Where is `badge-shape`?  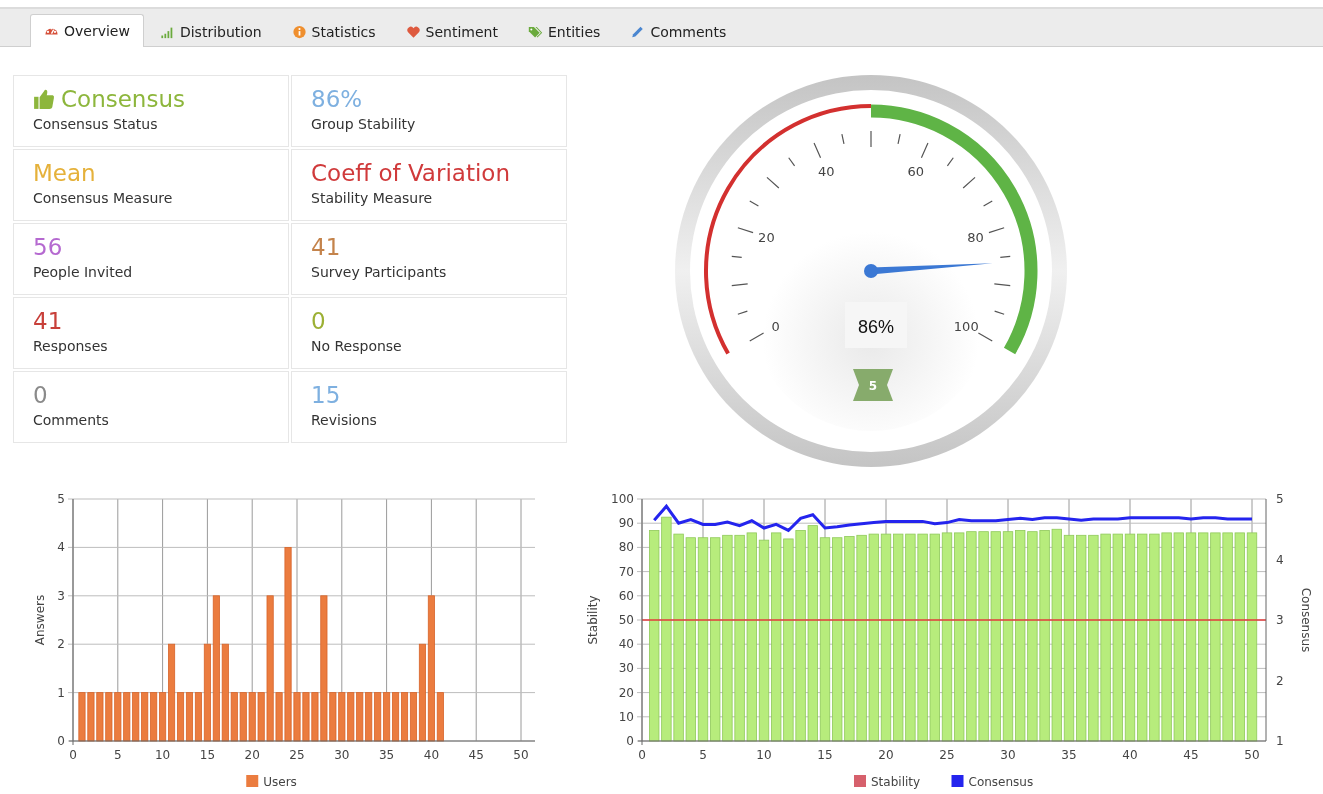 badge-shape is located at coordinates (873, 385).